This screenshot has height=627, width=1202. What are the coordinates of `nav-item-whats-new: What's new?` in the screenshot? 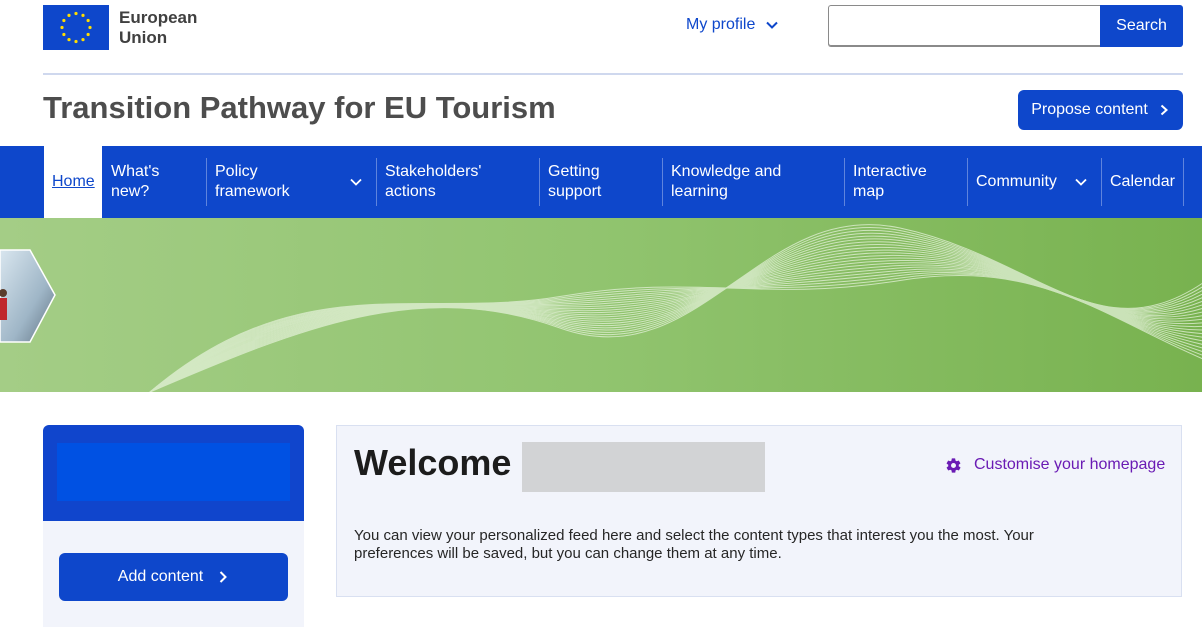 It's located at (154, 182).